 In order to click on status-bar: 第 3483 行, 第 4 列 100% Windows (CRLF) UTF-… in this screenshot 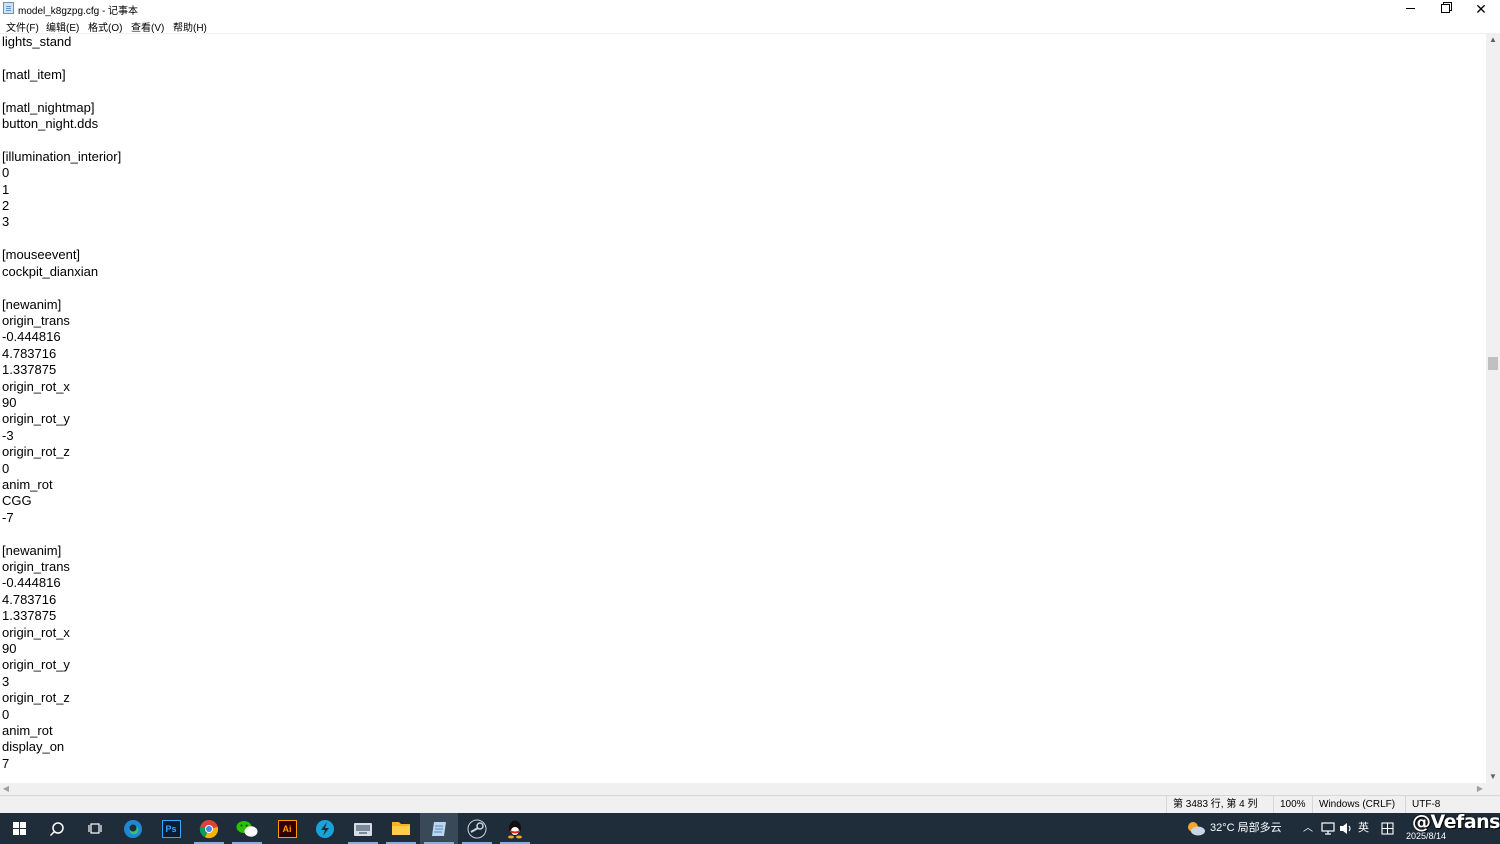, I will do `click(750, 804)`.